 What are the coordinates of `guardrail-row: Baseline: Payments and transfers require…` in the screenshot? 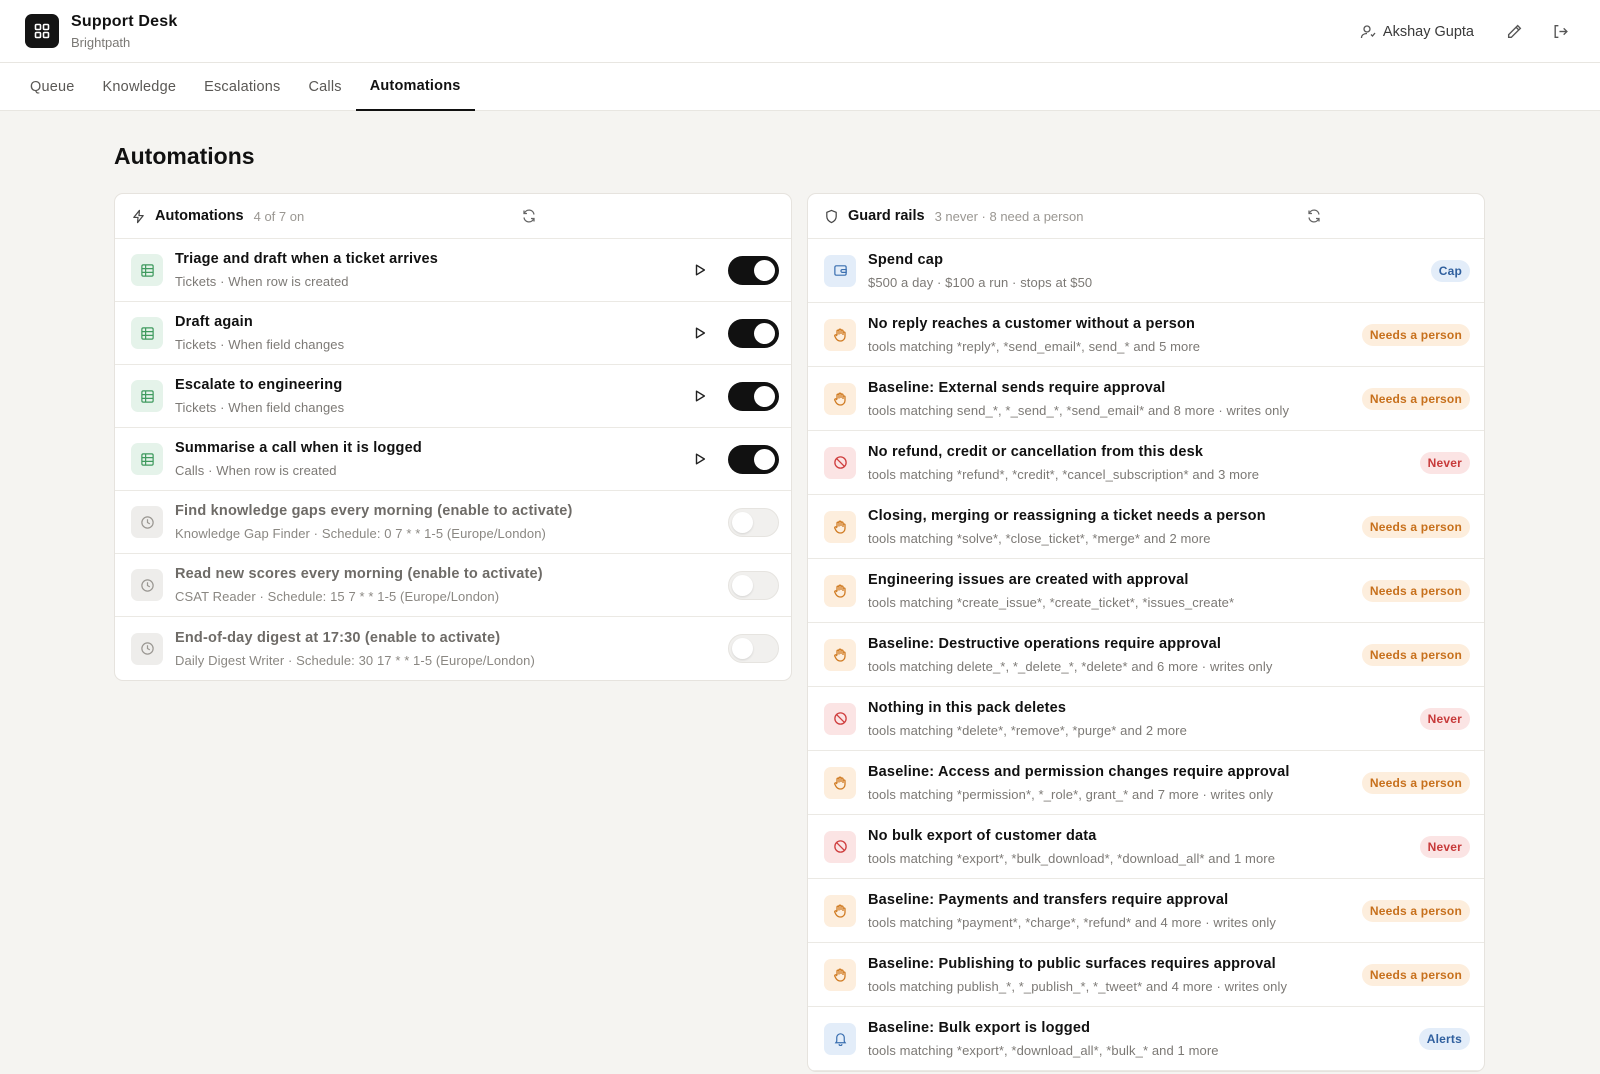 It's located at (1146, 911).